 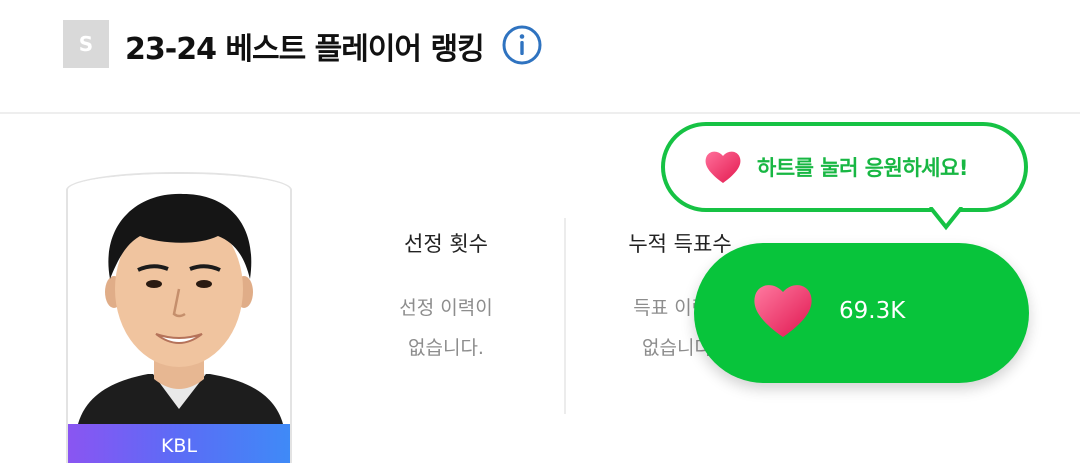 What do you see at coordinates (446, 308) in the screenshot?
I see `stat-value-line: 선정 이력이` at bounding box center [446, 308].